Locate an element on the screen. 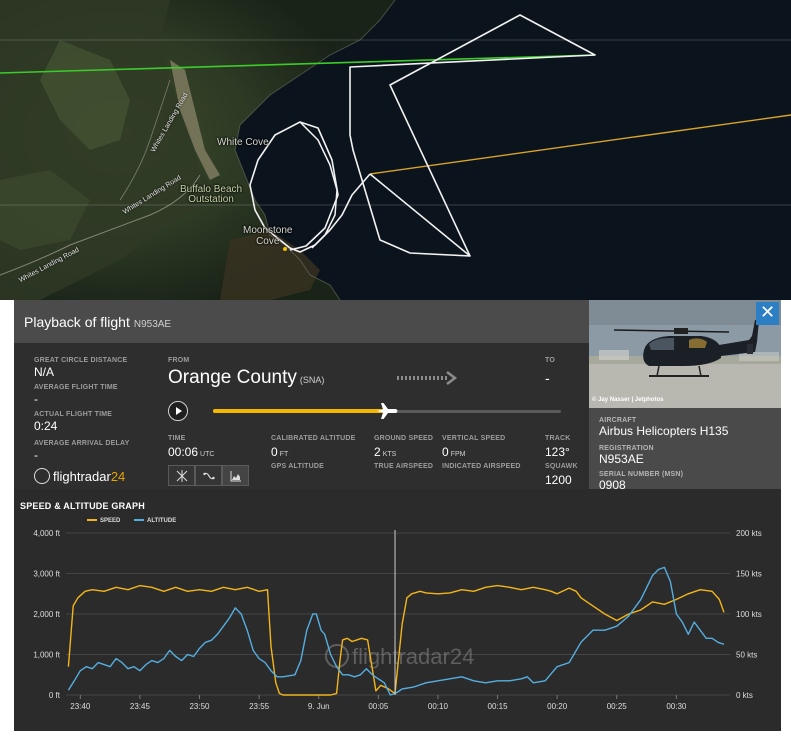 The height and width of the screenshot is (737, 791). flightradar24-logo: flightradar24 is located at coordinates (80, 476).